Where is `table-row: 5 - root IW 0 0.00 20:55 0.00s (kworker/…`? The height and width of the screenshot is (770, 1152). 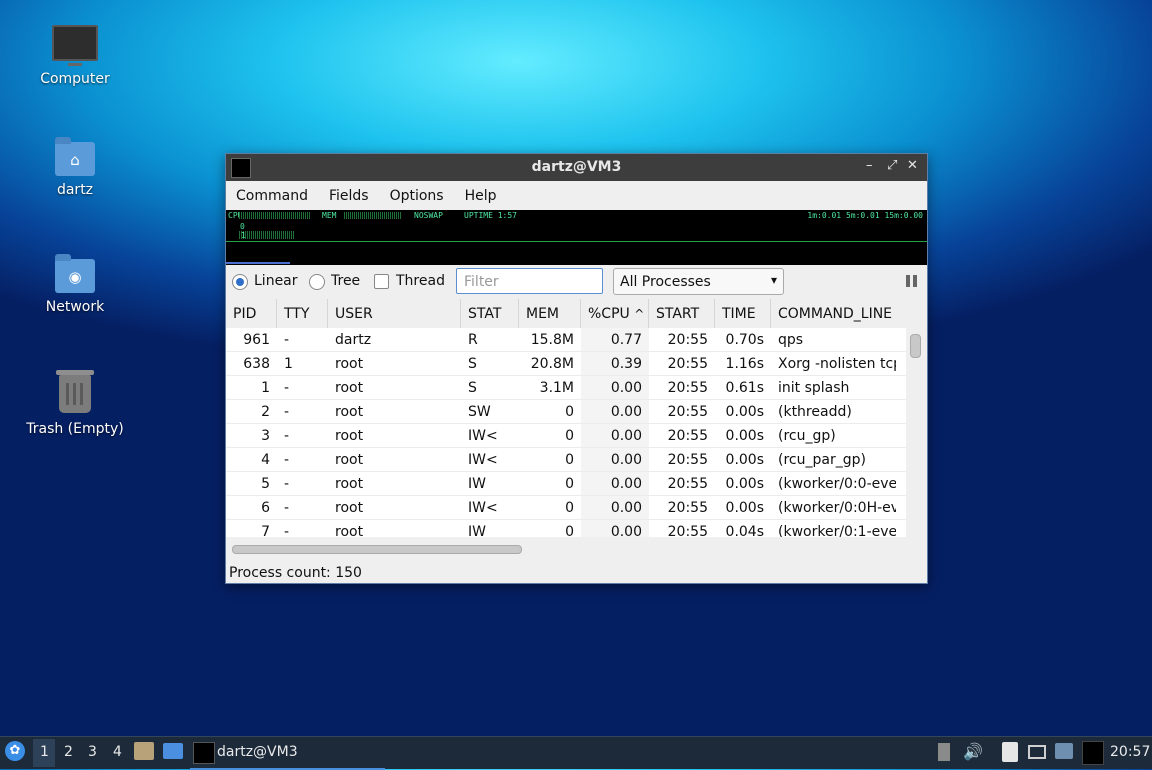
table-row: 5 - root IW 0 0.00 20:55 0.00s (kworker/… is located at coordinates (566, 484).